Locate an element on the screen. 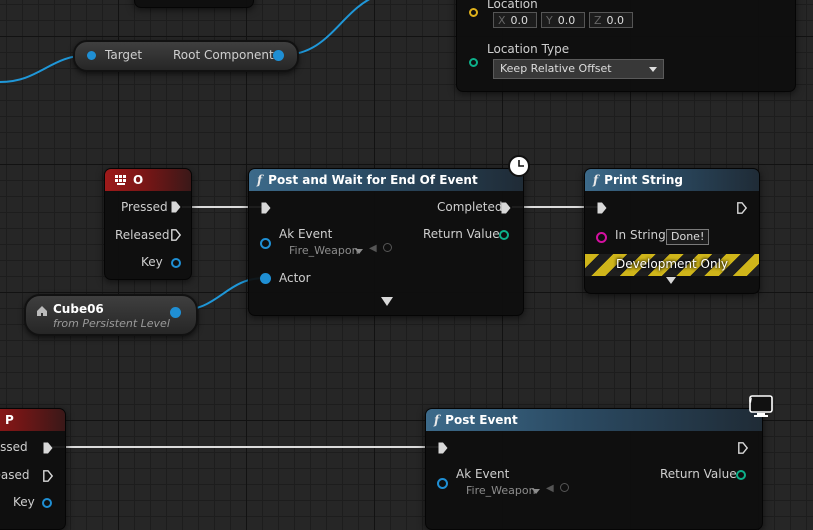 This screenshot has width=813, height=530. key-p-pressed-exec-pin is located at coordinates (48, 448).